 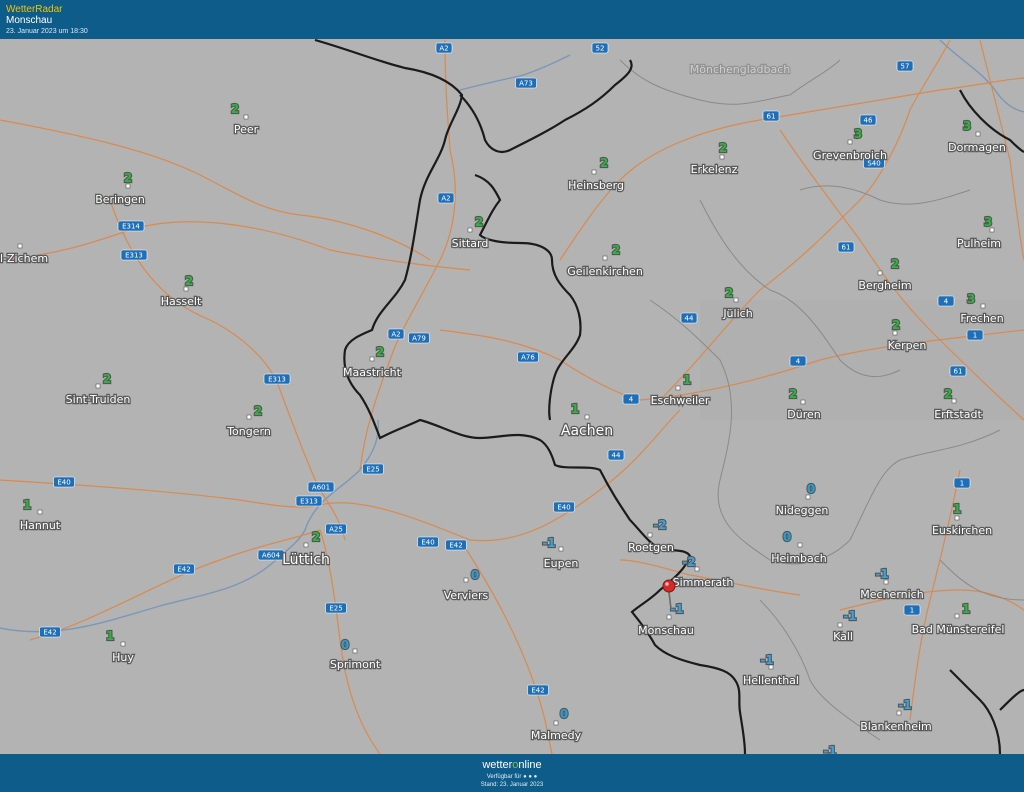 I want to click on road-shield-44: 44, so click(x=616, y=455).